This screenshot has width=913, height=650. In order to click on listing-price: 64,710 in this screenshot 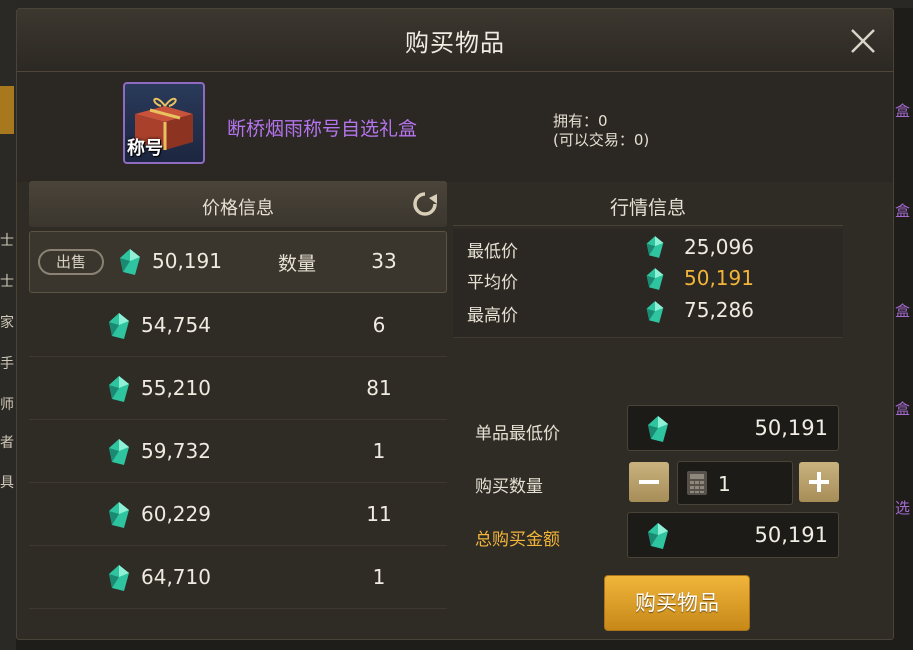, I will do `click(176, 577)`.